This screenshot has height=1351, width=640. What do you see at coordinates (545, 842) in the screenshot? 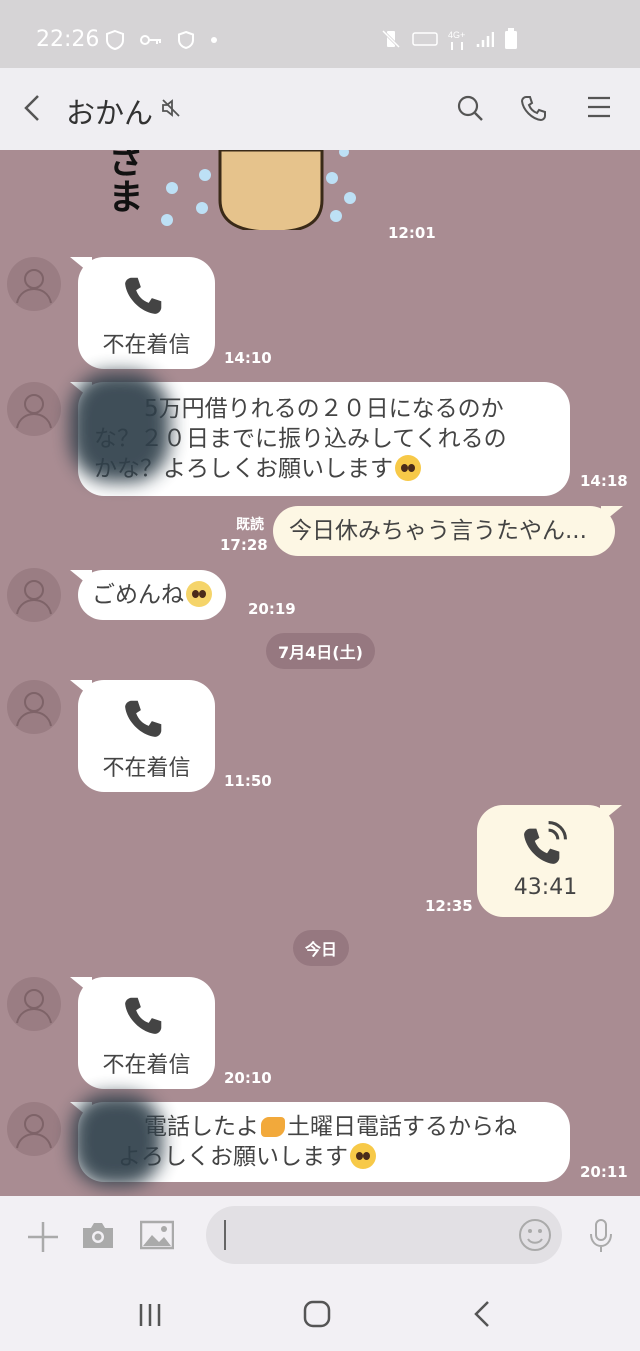
I see `phone-outgoing-icon` at bounding box center [545, 842].